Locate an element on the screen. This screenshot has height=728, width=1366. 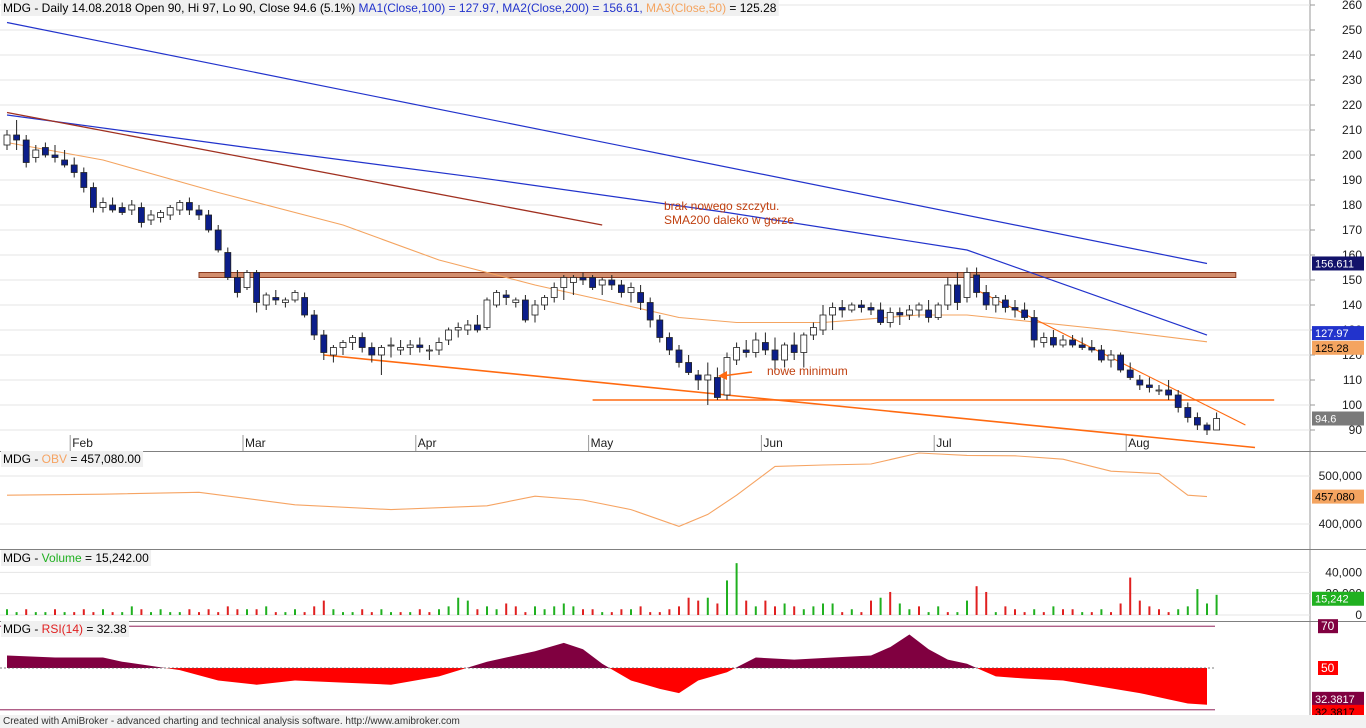
volume-panel-title: MDG - Volume = 15,242.00 is located at coordinates (76, 558).